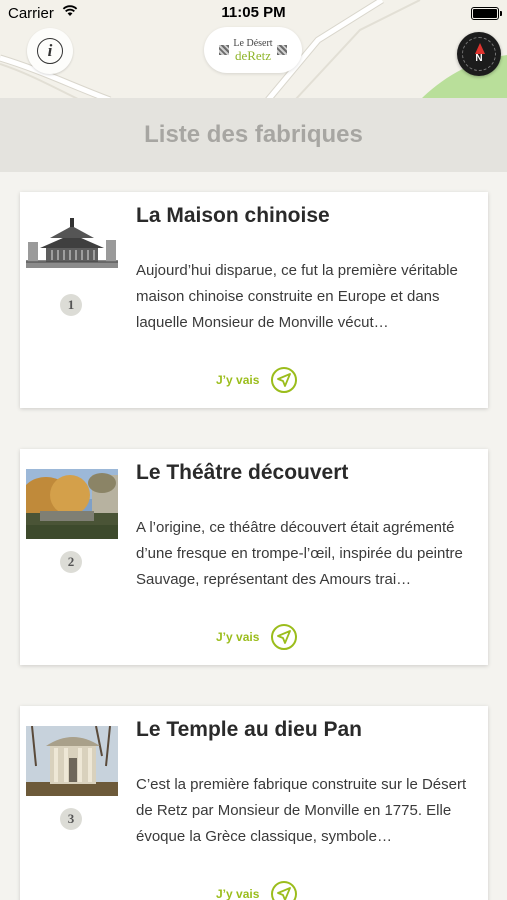  Describe the element at coordinates (233, 215) in the screenshot. I see `fabrique-title: La Maison chinoise` at that location.